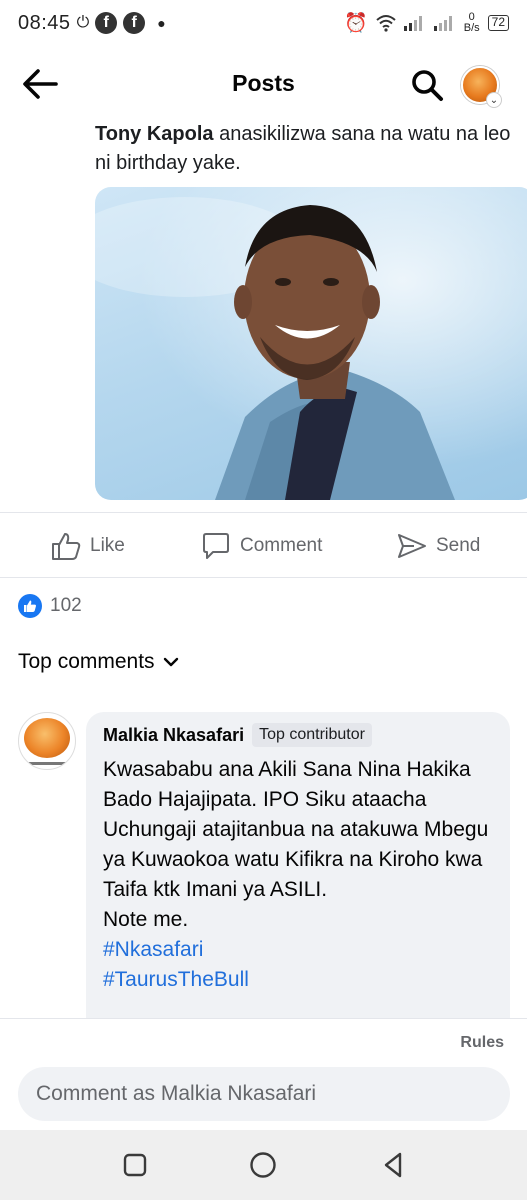 Image resolution: width=527 pixels, height=1200 pixels. Describe the element at coordinates (494, 100) in the screenshot. I see `chevron-down-icon: ⌄` at that location.